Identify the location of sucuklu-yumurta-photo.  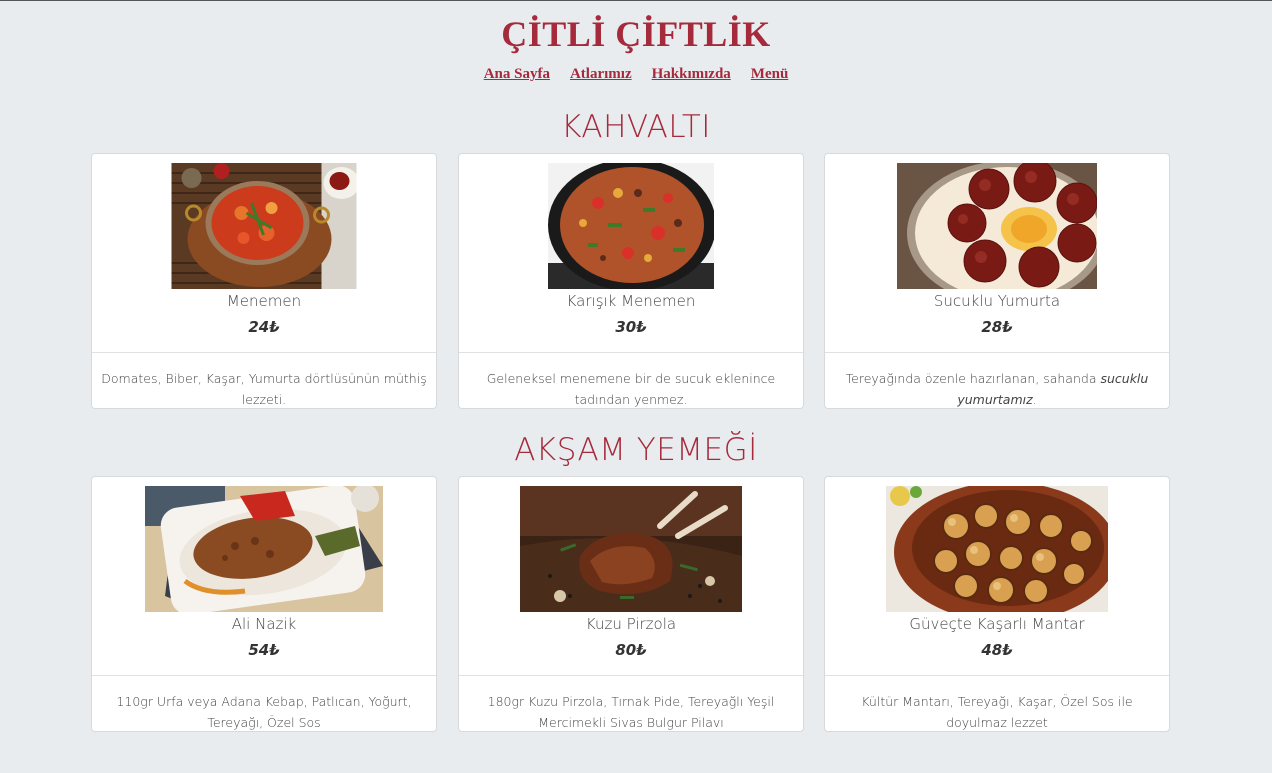
(997, 226).